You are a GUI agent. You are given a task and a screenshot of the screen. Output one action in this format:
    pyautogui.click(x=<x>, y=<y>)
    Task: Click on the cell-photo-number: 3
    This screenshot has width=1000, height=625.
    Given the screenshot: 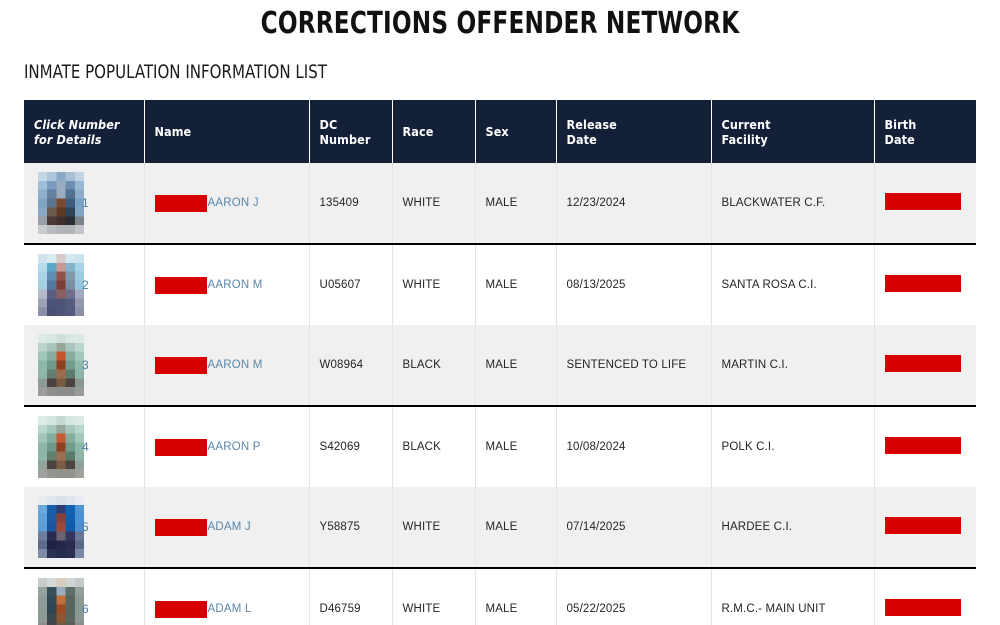 What is the action you would take?
    pyautogui.click(x=84, y=366)
    